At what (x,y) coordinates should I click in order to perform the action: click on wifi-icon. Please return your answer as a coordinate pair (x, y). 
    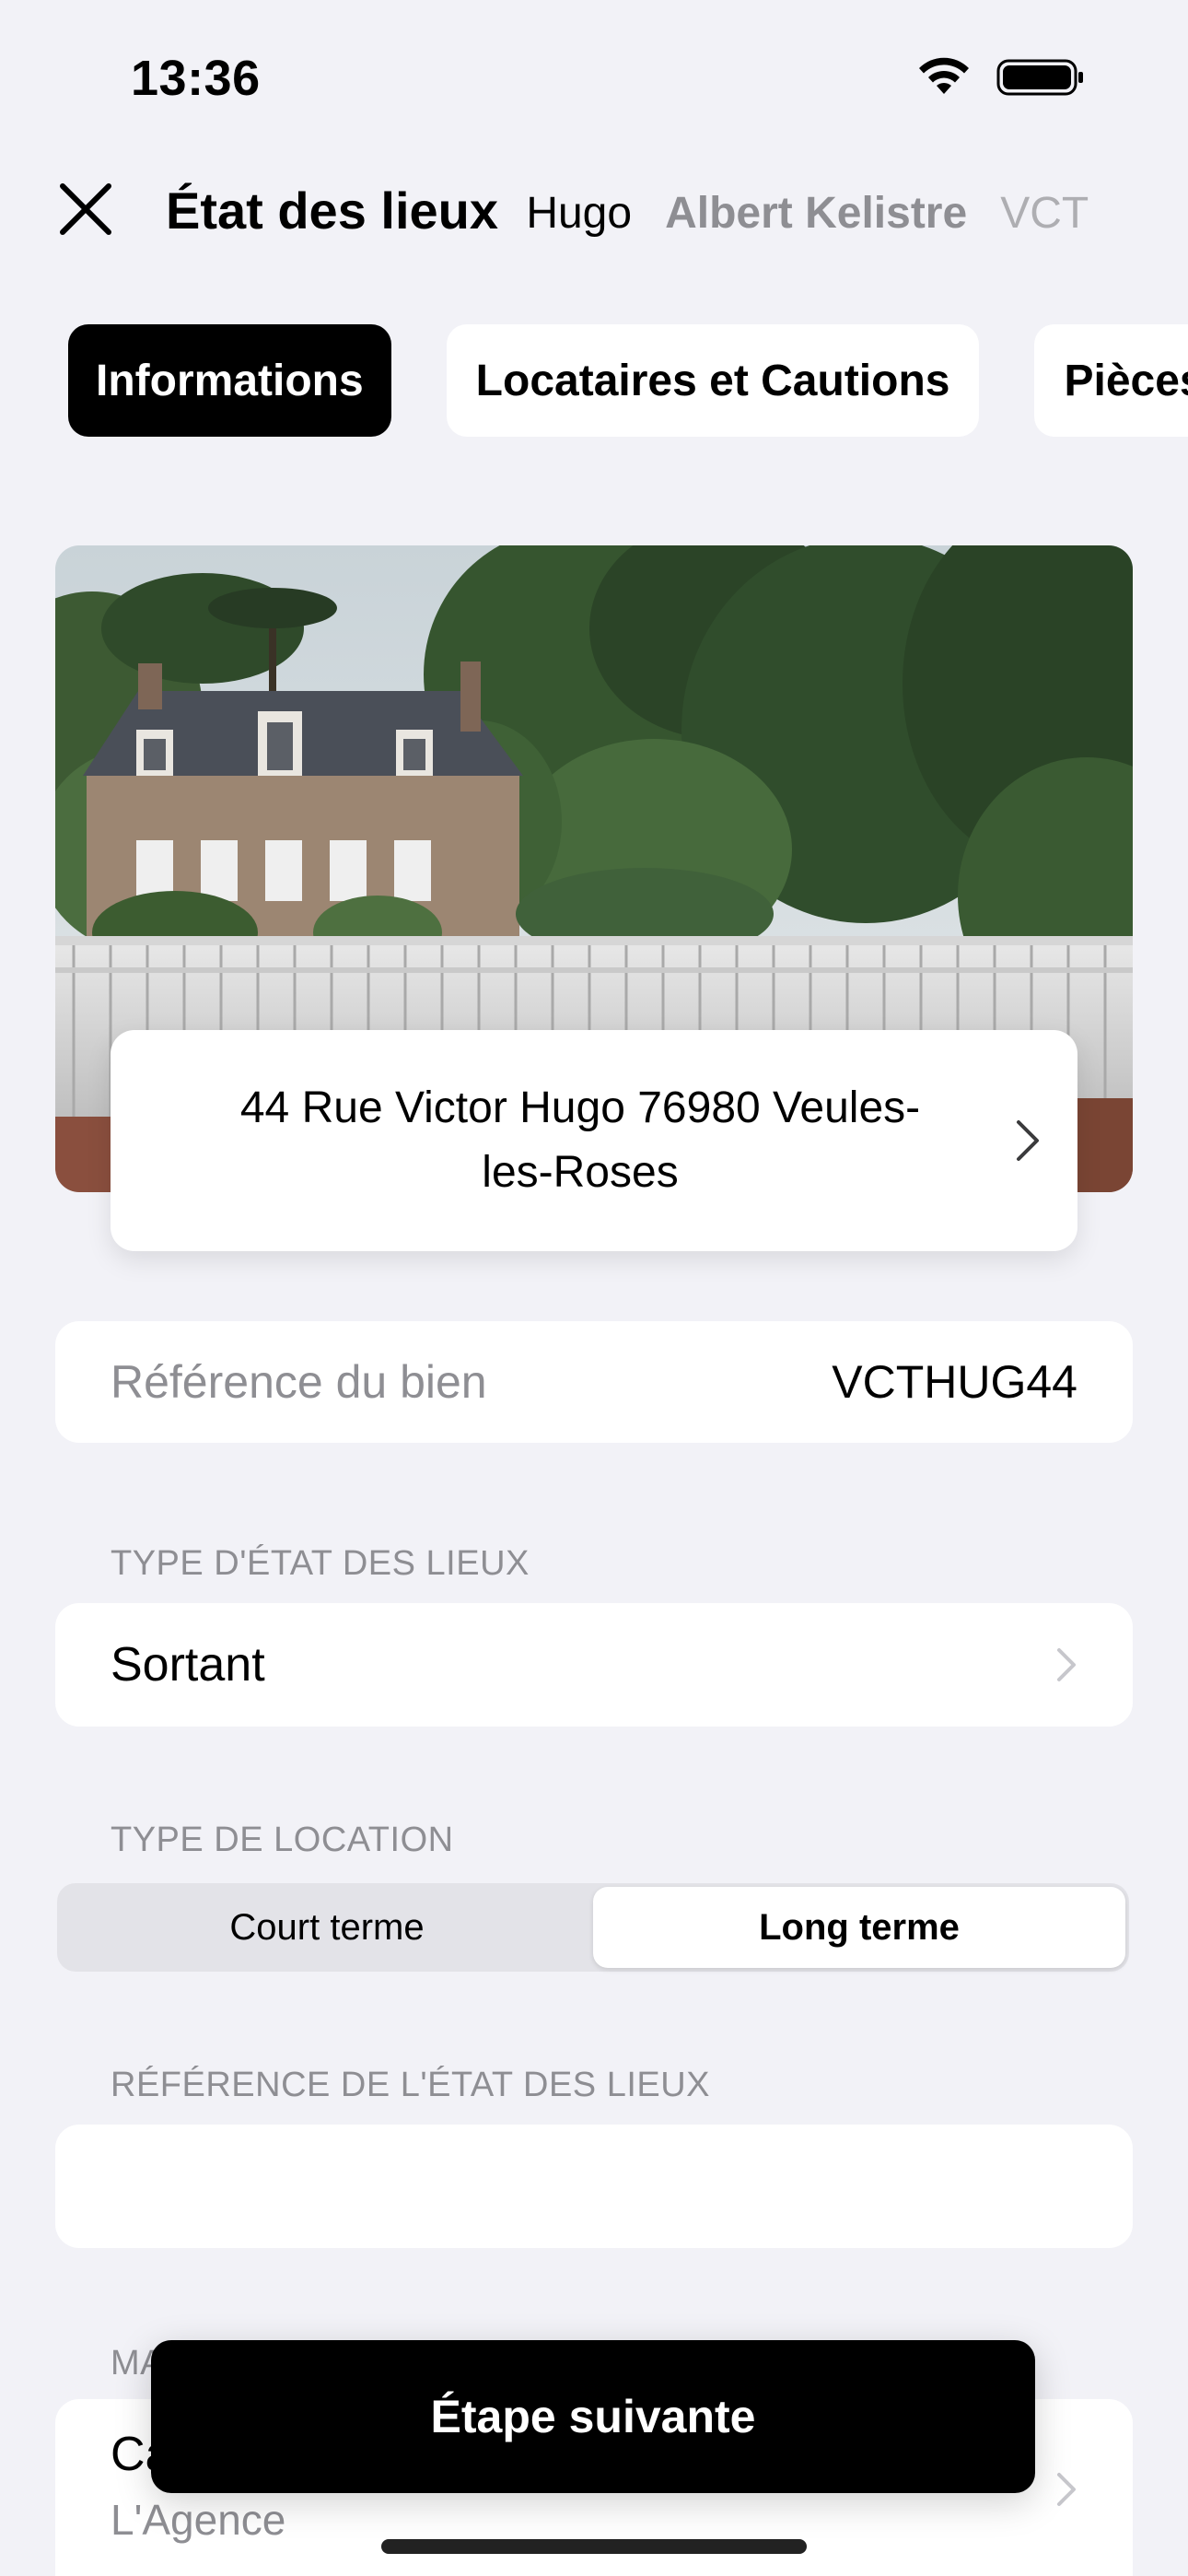
    Looking at the image, I should click on (944, 75).